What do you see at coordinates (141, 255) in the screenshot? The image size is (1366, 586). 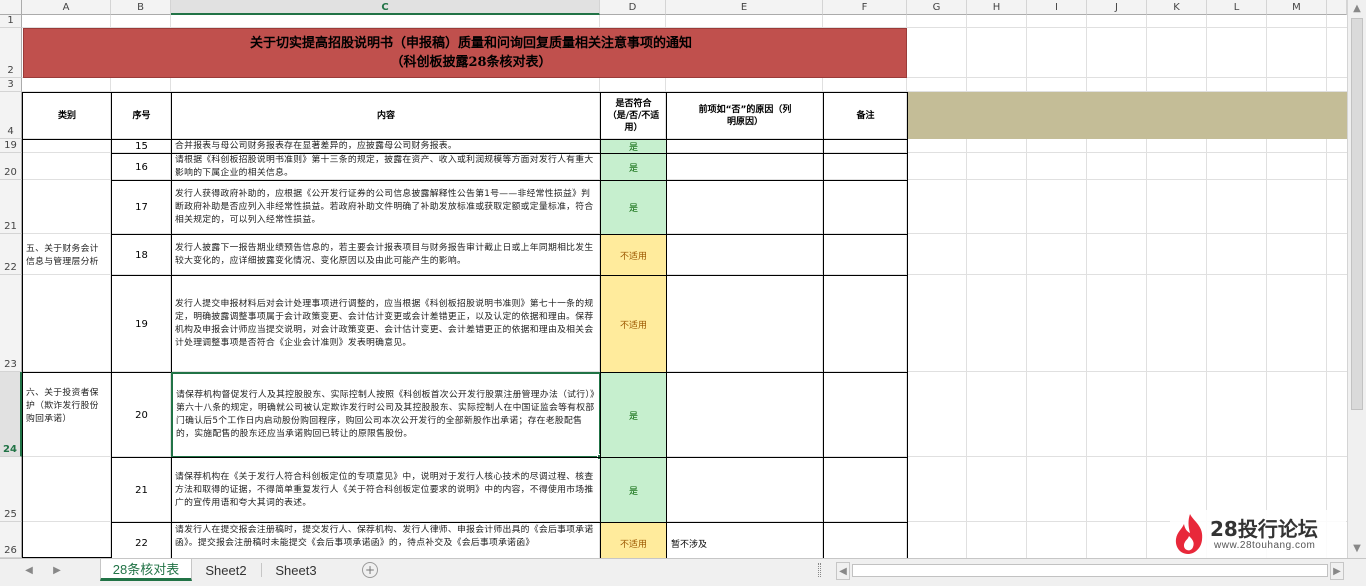 I see `seq-cell: 18` at bounding box center [141, 255].